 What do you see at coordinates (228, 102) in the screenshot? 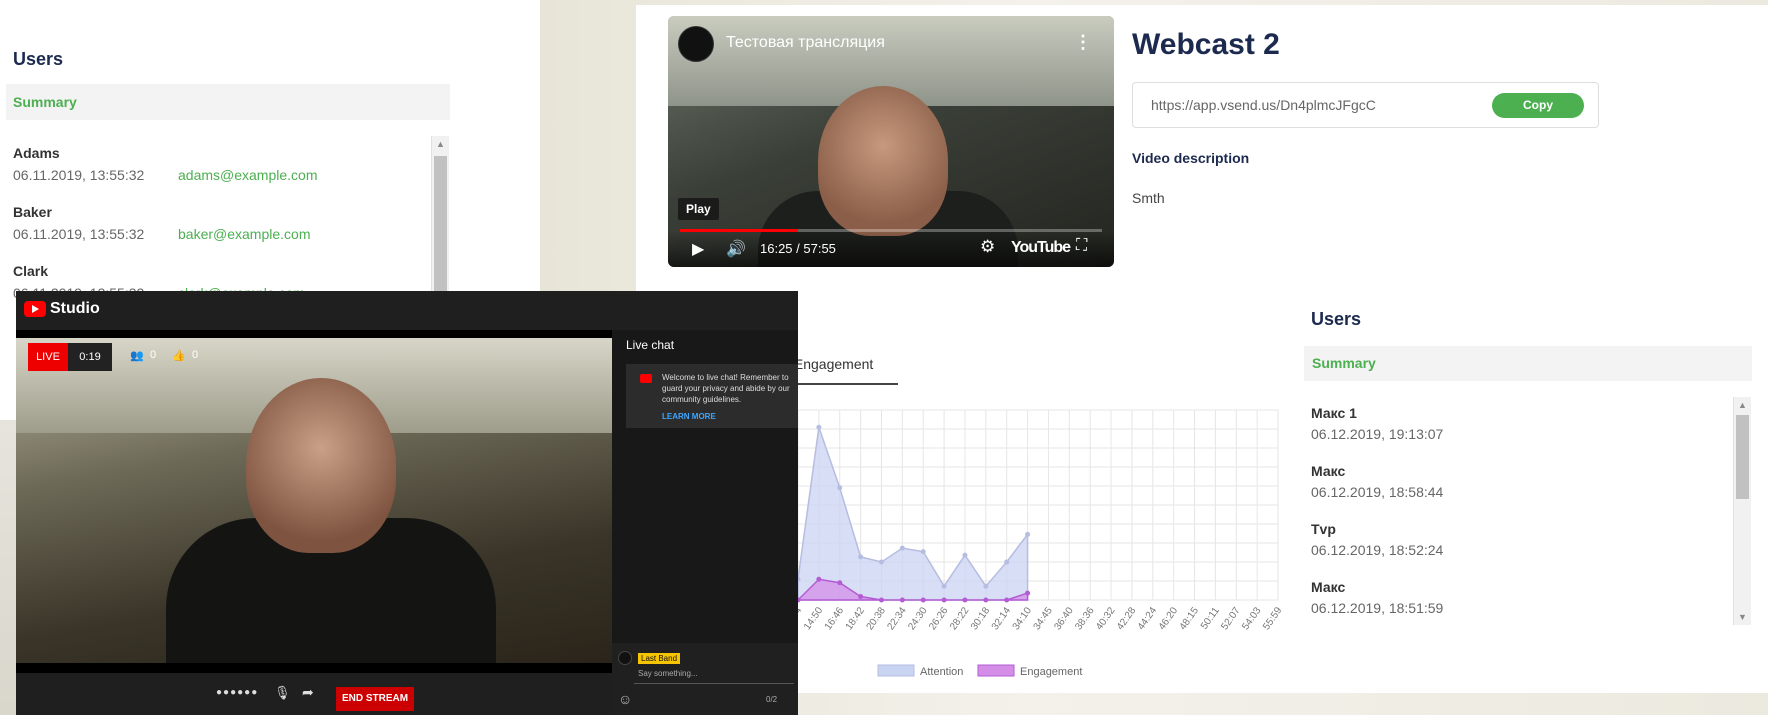
I see `left-summary-tab: Summary` at bounding box center [228, 102].